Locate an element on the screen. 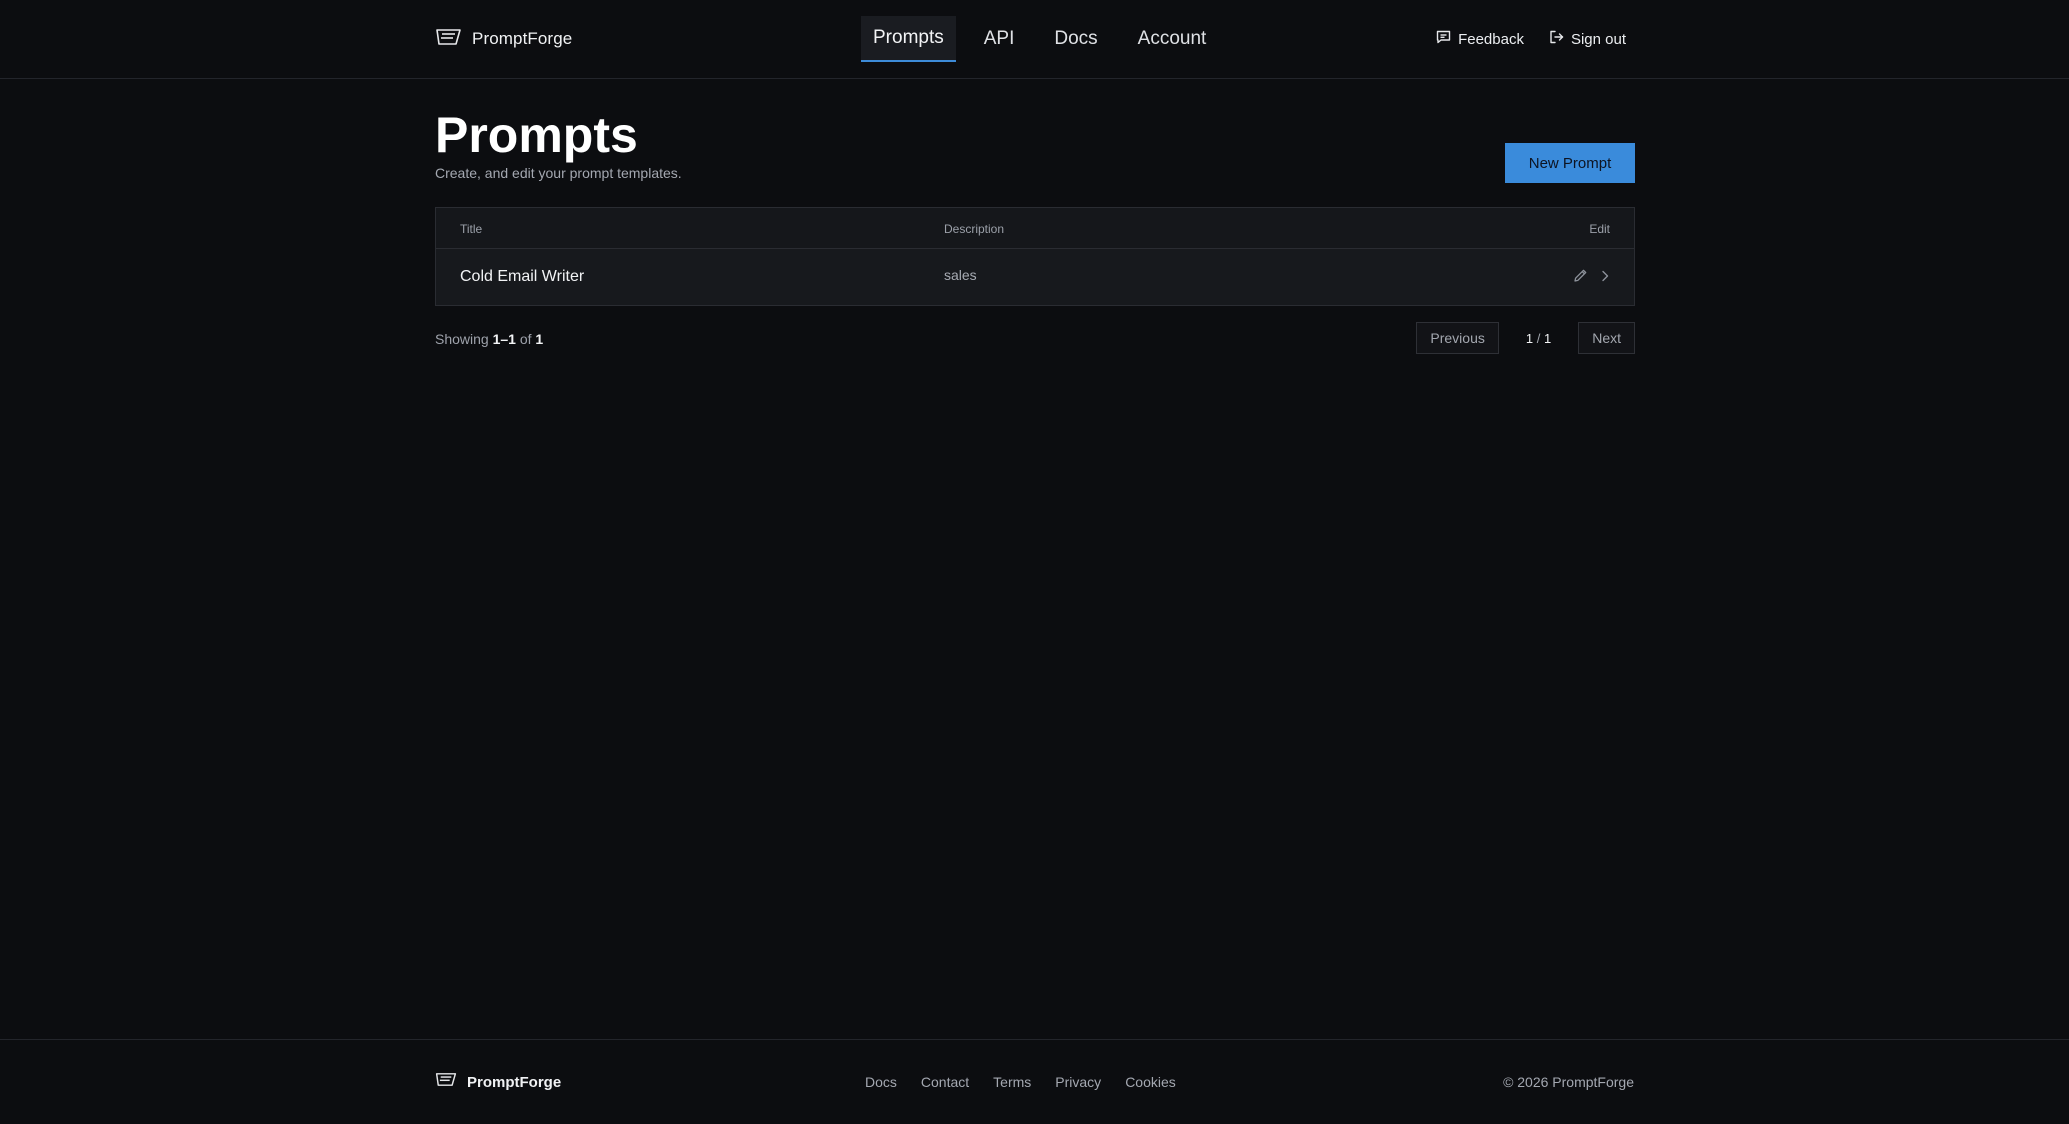 This screenshot has height=1124, width=2069. sign-out-label: Sign out is located at coordinates (1598, 39).